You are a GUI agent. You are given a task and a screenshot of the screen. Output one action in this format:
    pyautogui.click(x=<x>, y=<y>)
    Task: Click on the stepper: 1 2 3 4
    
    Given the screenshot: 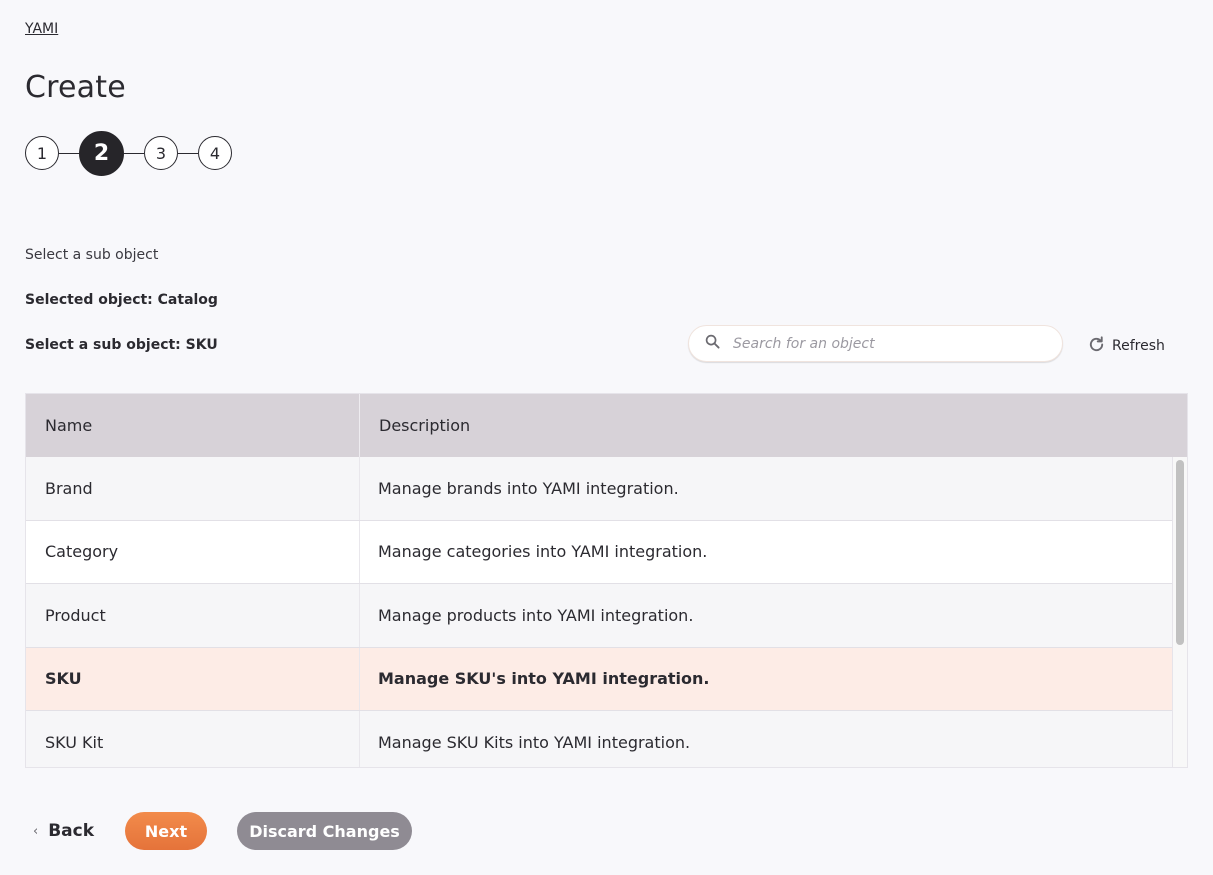 What is the action you would take?
    pyautogui.click(x=128, y=153)
    